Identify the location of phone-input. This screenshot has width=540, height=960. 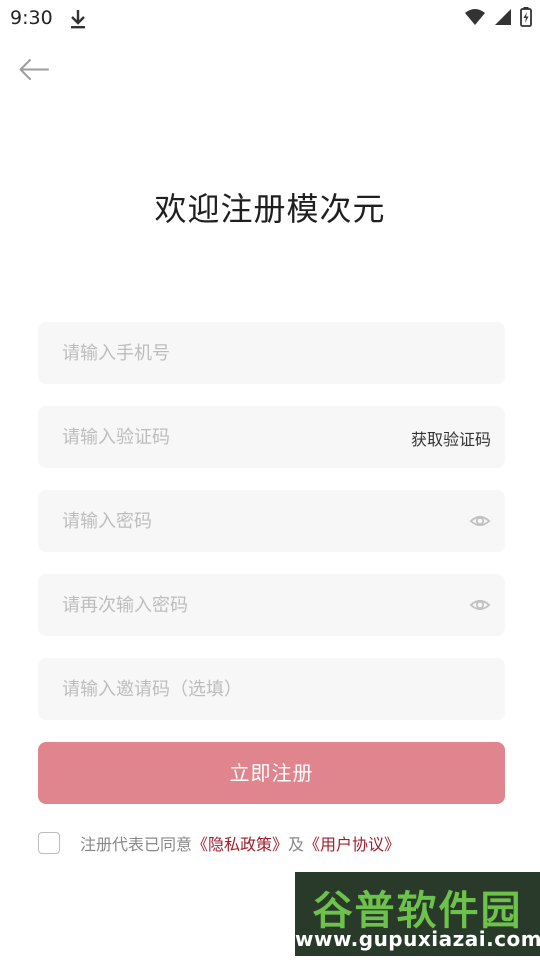
(271, 353).